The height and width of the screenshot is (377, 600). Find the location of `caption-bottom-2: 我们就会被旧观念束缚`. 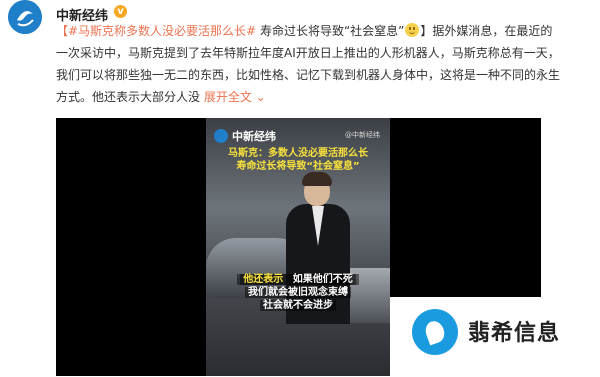

caption-bottom-2: 我们就会被旧观念束缚 is located at coordinates (298, 292).